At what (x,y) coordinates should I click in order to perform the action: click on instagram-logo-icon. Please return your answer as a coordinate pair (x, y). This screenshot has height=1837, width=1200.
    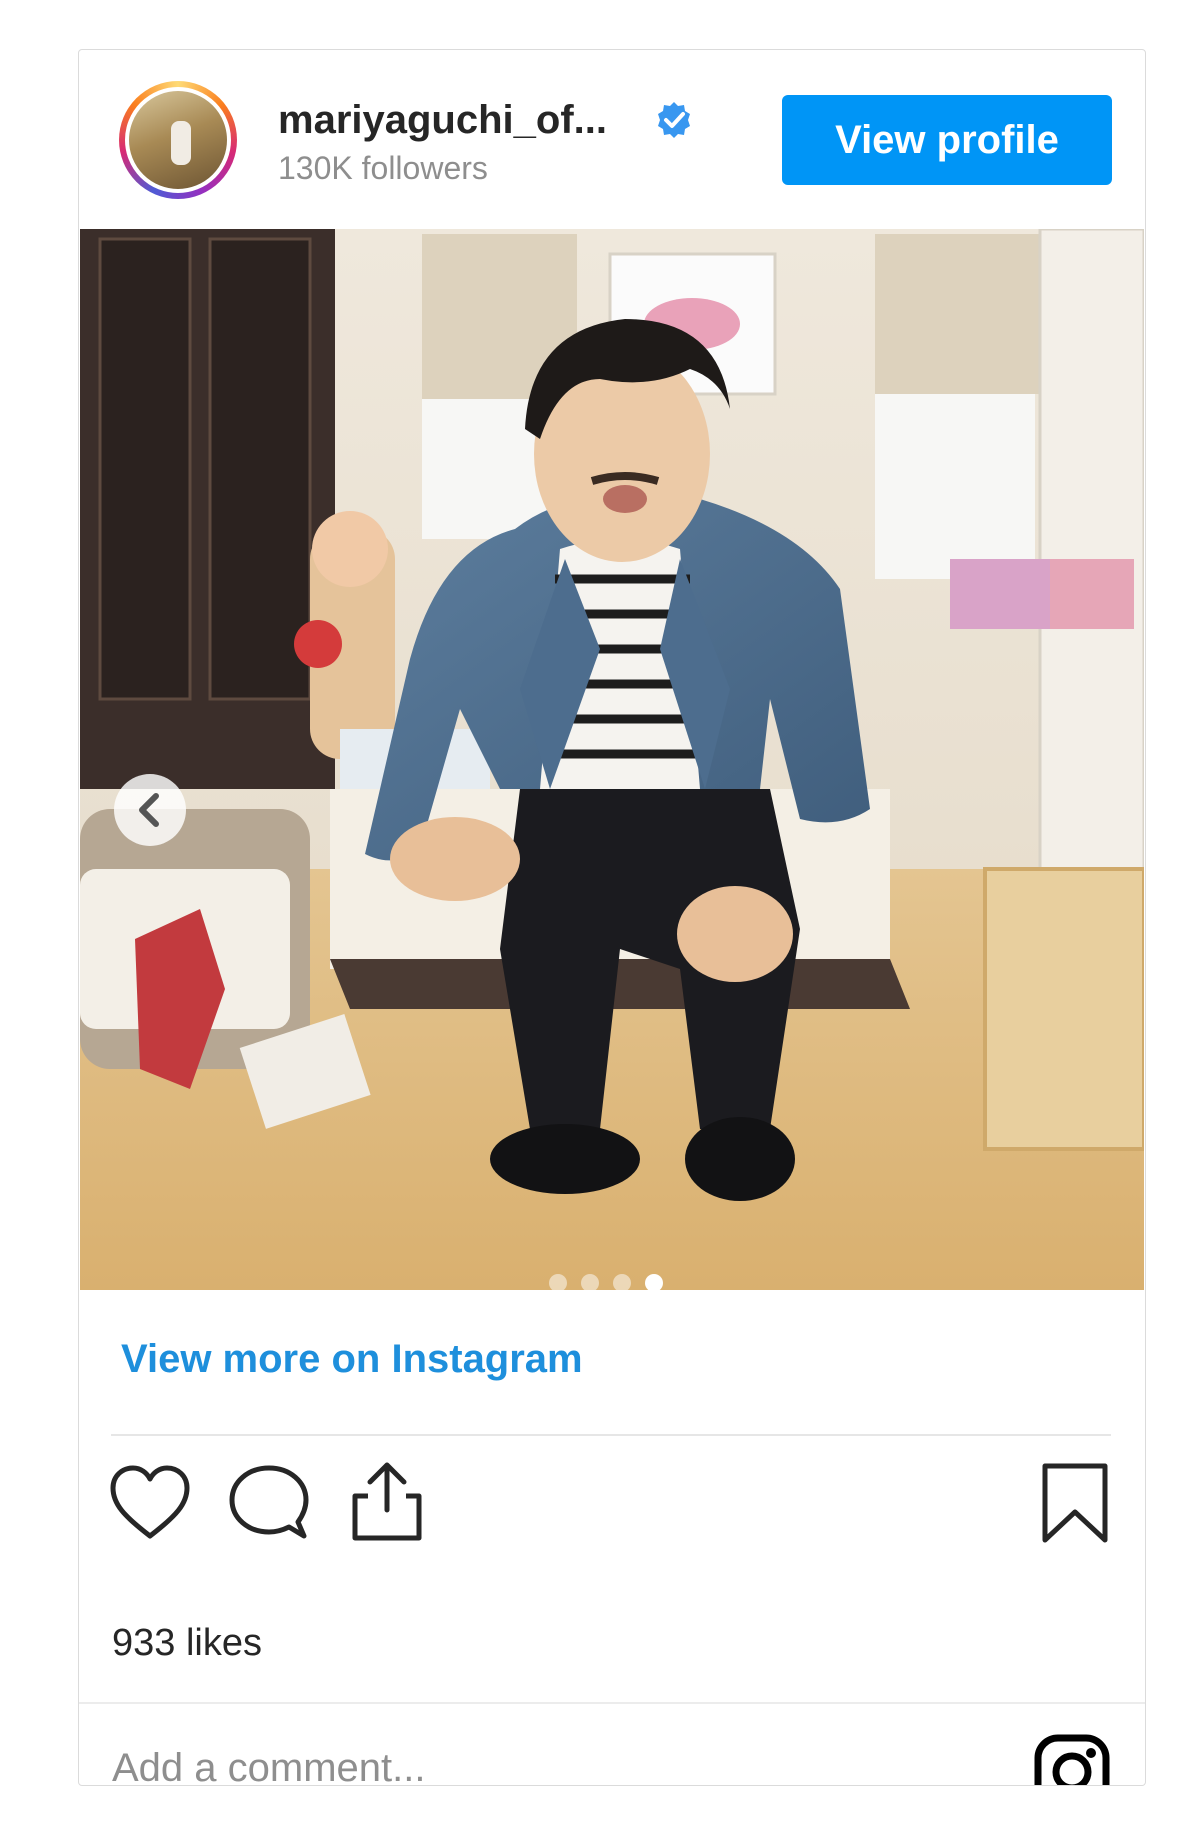
    Looking at the image, I should click on (1072, 1759).